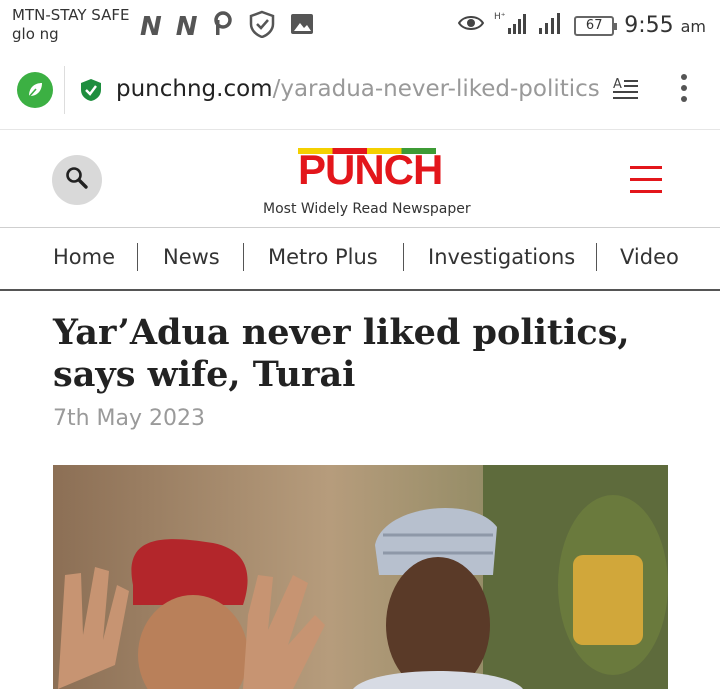 The height and width of the screenshot is (689, 720). Describe the element at coordinates (471, 25) in the screenshot. I see `eye-icon` at that location.